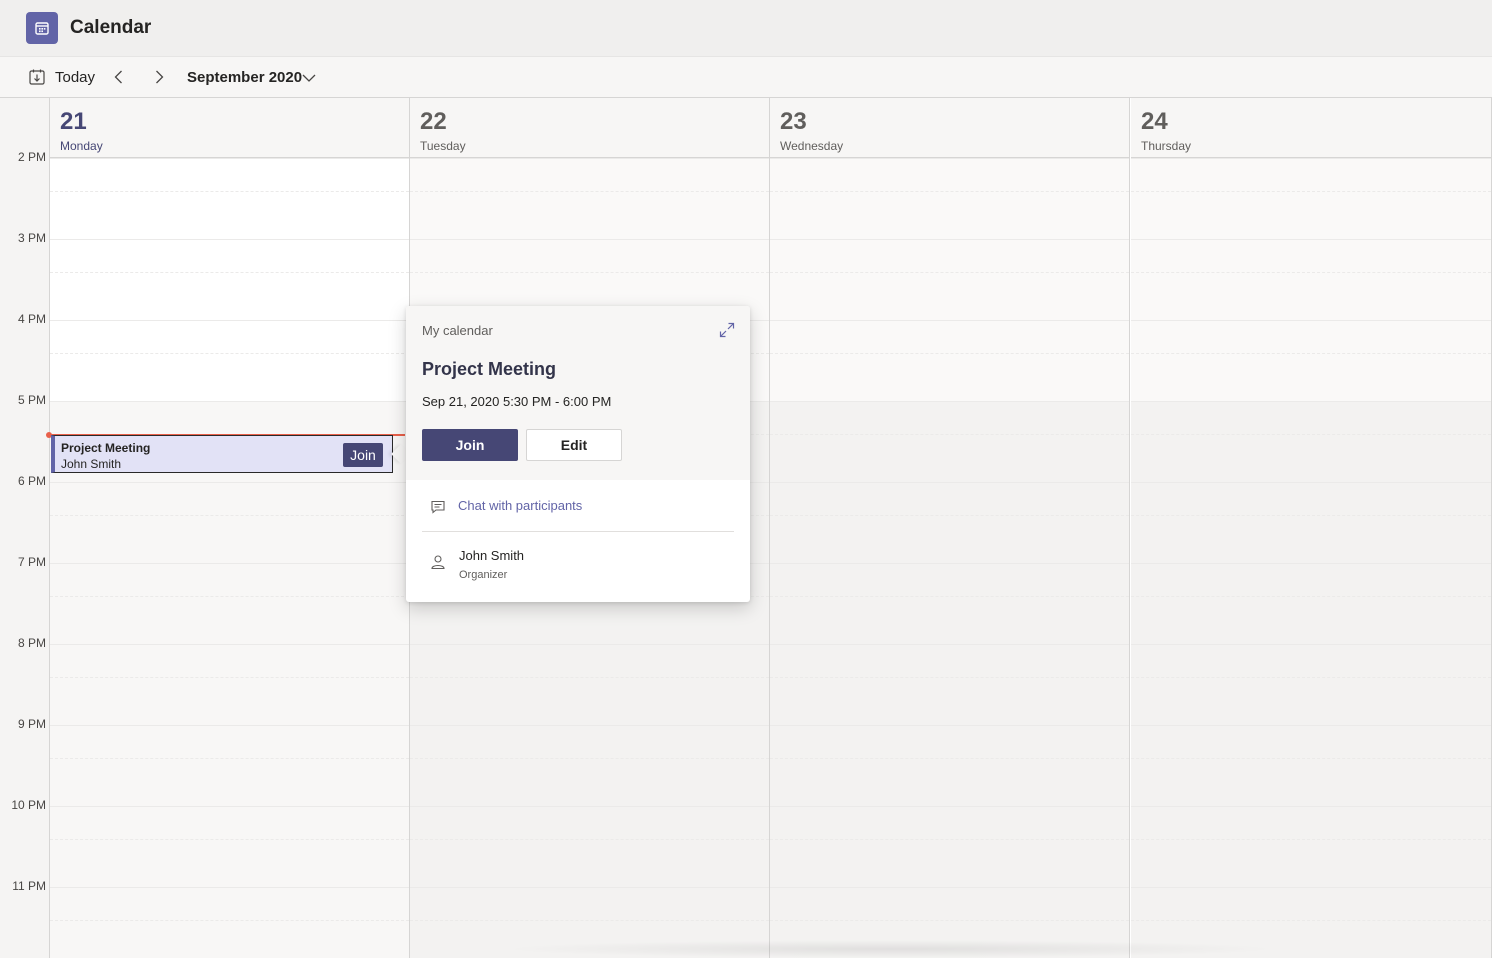  What do you see at coordinates (492, 555) in the screenshot?
I see `organizer-name: John Smith` at bounding box center [492, 555].